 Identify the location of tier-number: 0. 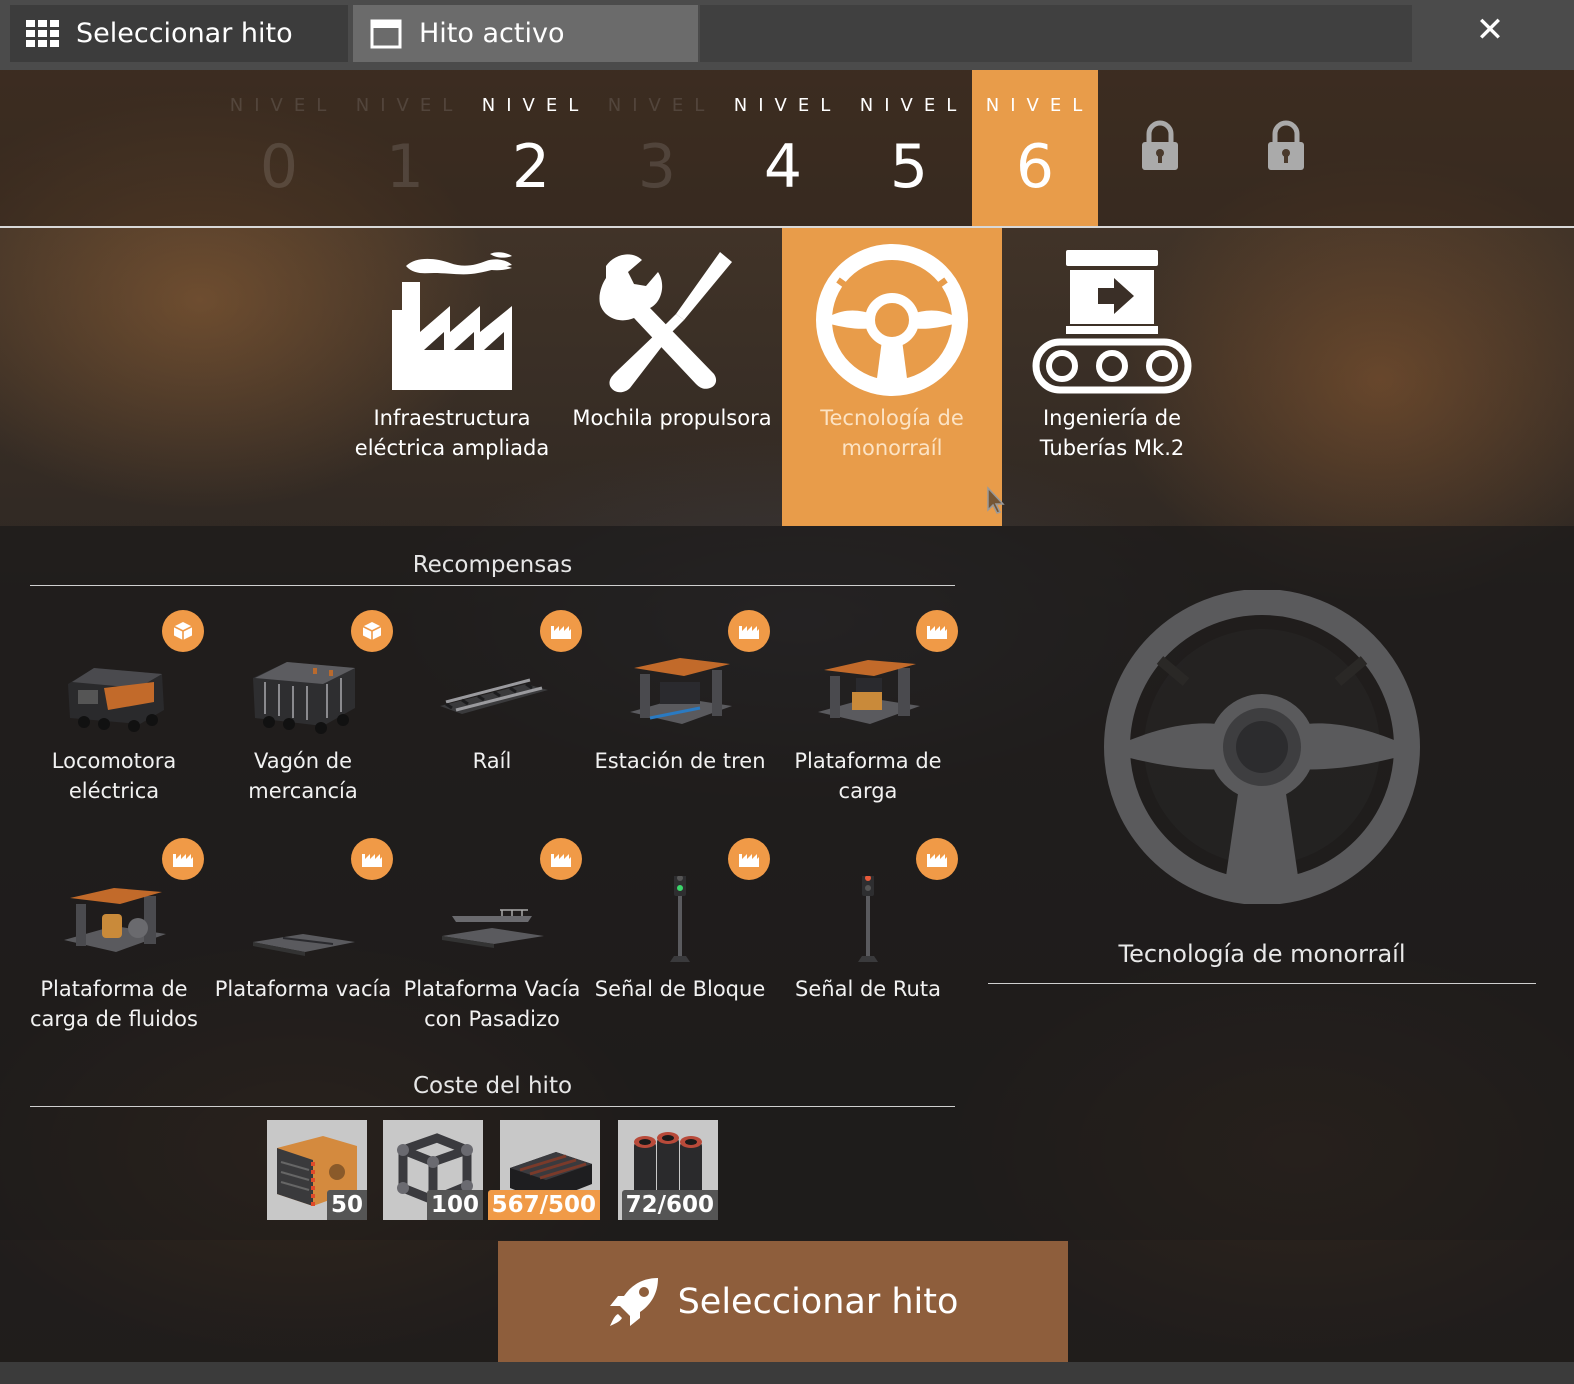
(279, 167).